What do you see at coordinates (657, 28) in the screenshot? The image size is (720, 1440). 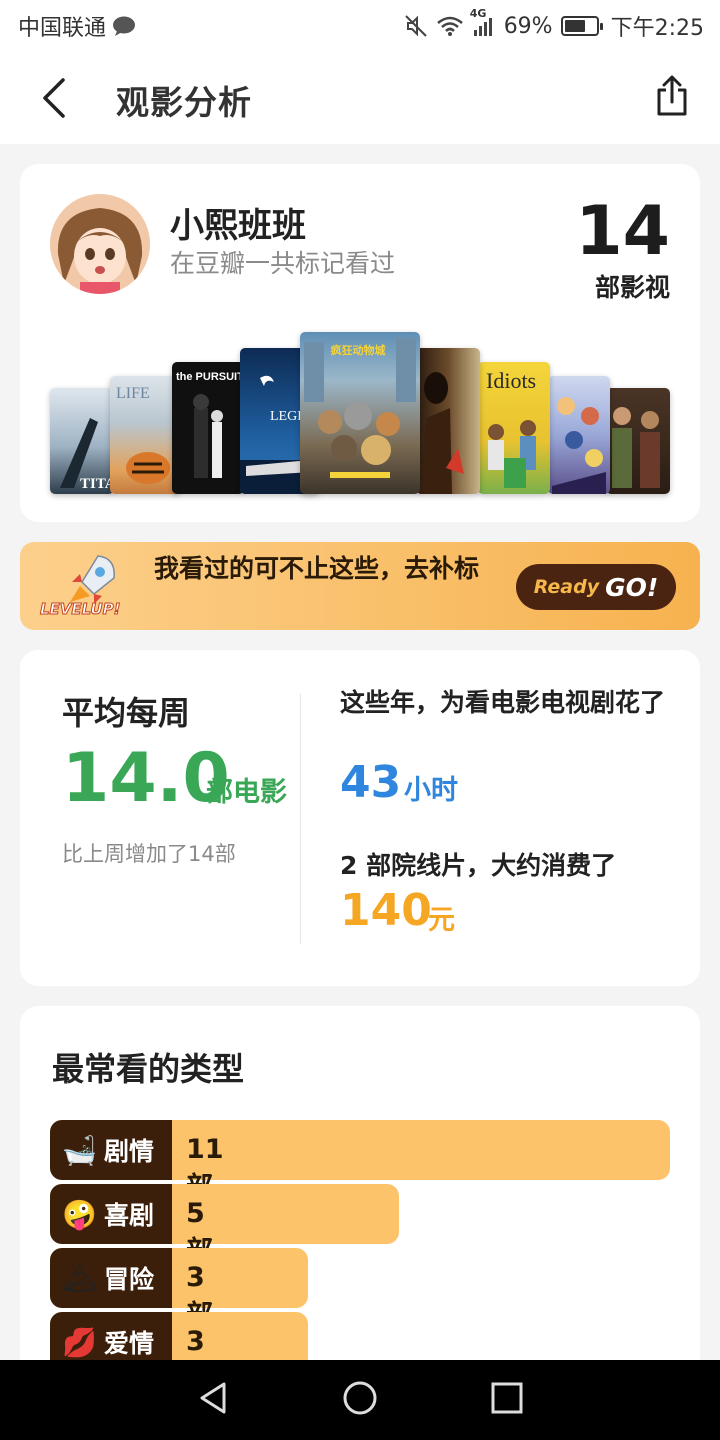 I see `clock: 下午2:25` at bounding box center [657, 28].